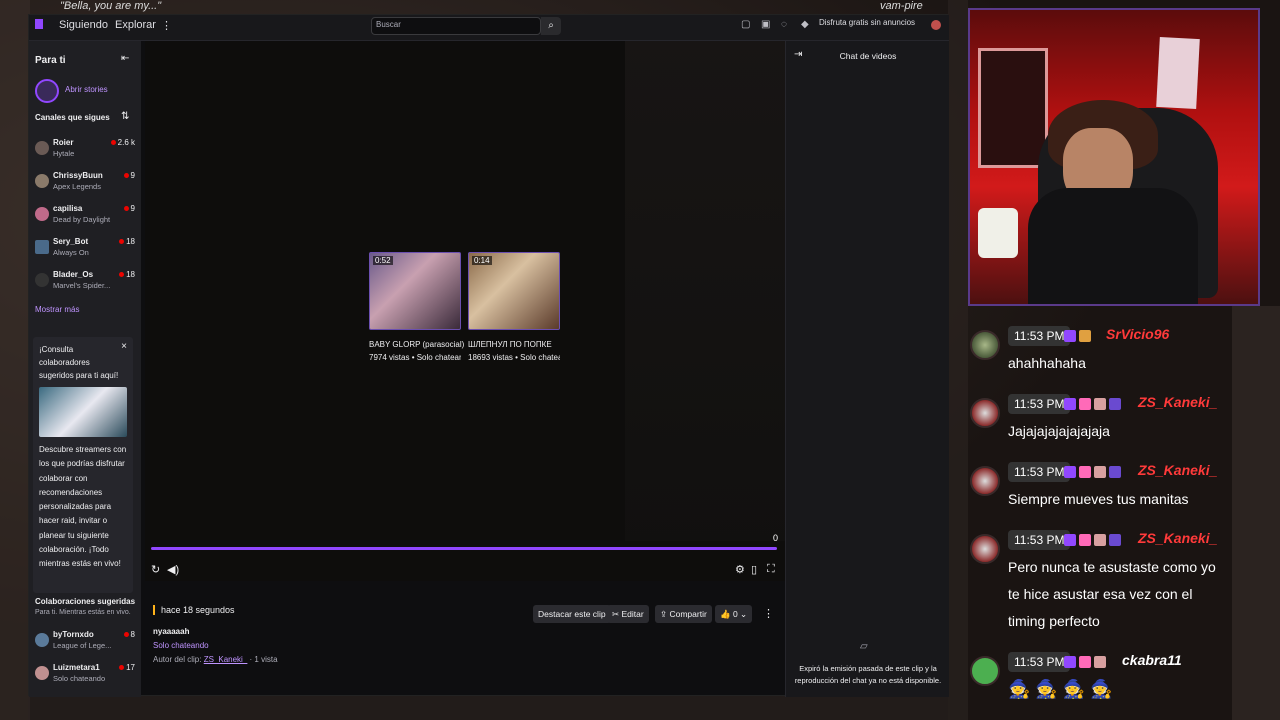 The height and width of the screenshot is (720, 1280). What do you see at coordinates (135, 25) in the screenshot?
I see `nav-explore: Explorar` at bounding box center [135, 25].